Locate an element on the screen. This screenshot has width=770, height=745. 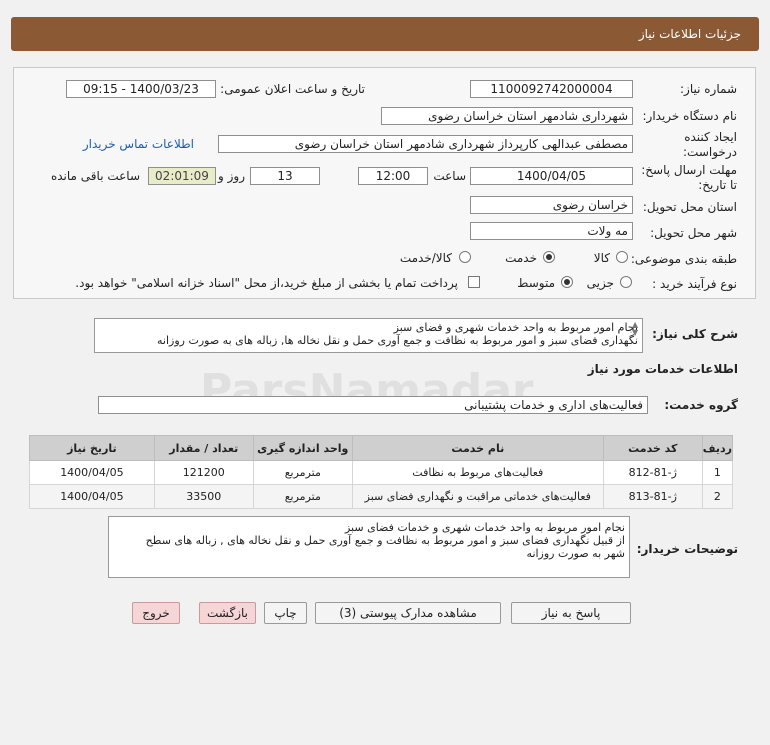
days-label: روز و is located at coordinates (231, 176).